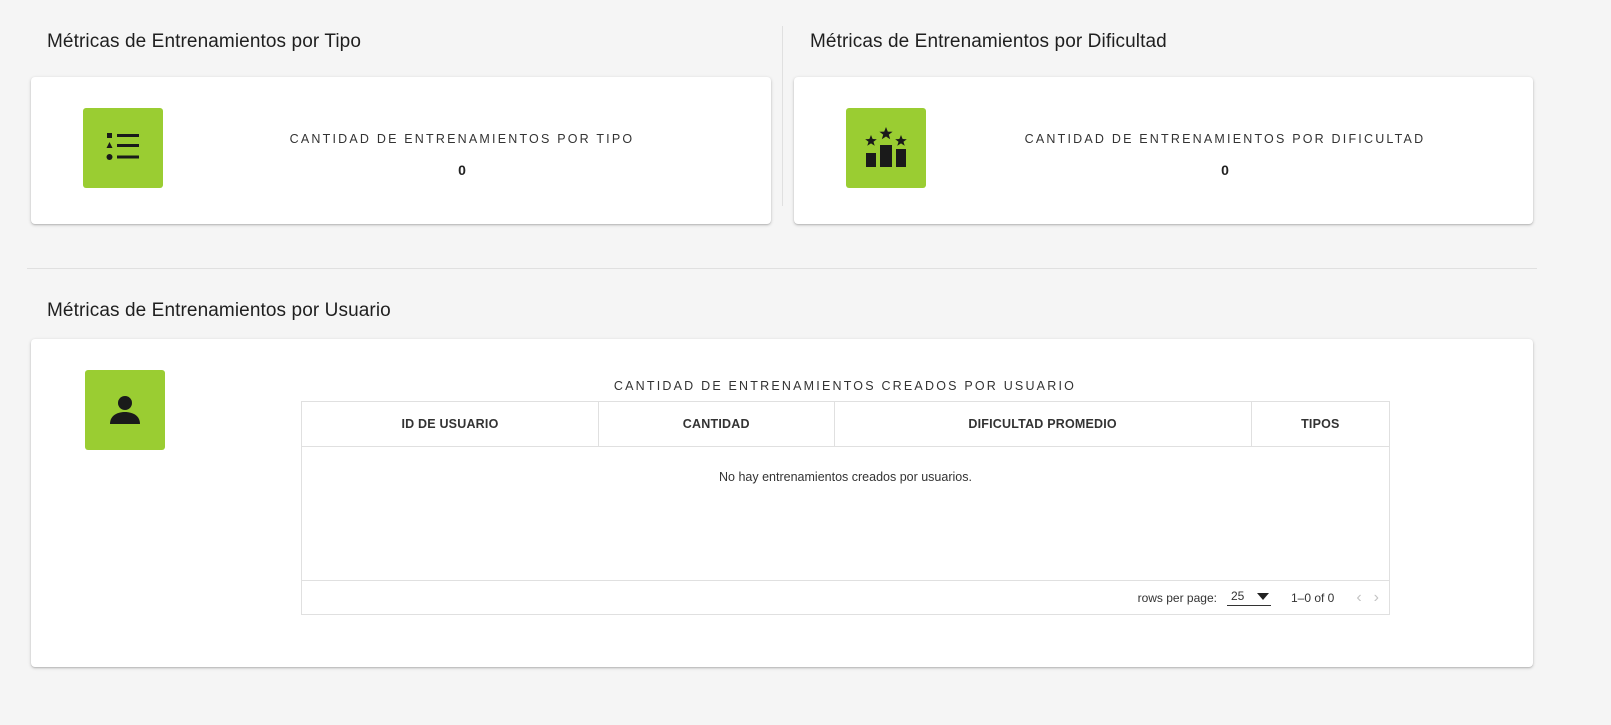  Describe the element at coordinates (1177, 597) in the screenshot. I see `rows-per-page-label: rows per page:` at that location.